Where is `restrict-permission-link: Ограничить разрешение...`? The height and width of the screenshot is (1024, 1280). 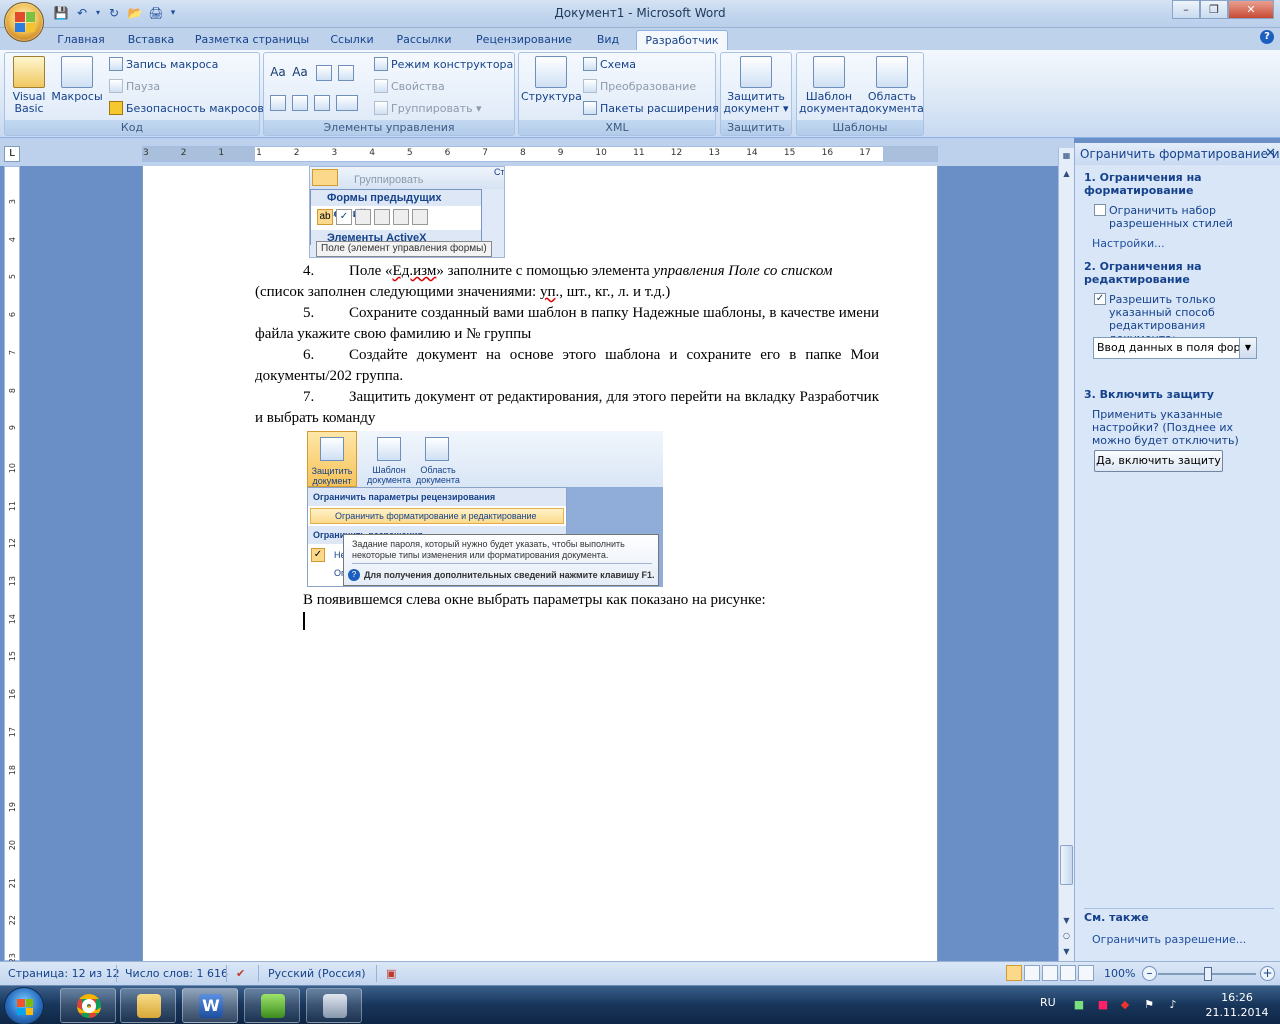
restrict-permission-link: Ограничить разрешение... is located at coordinates (1169, 939).